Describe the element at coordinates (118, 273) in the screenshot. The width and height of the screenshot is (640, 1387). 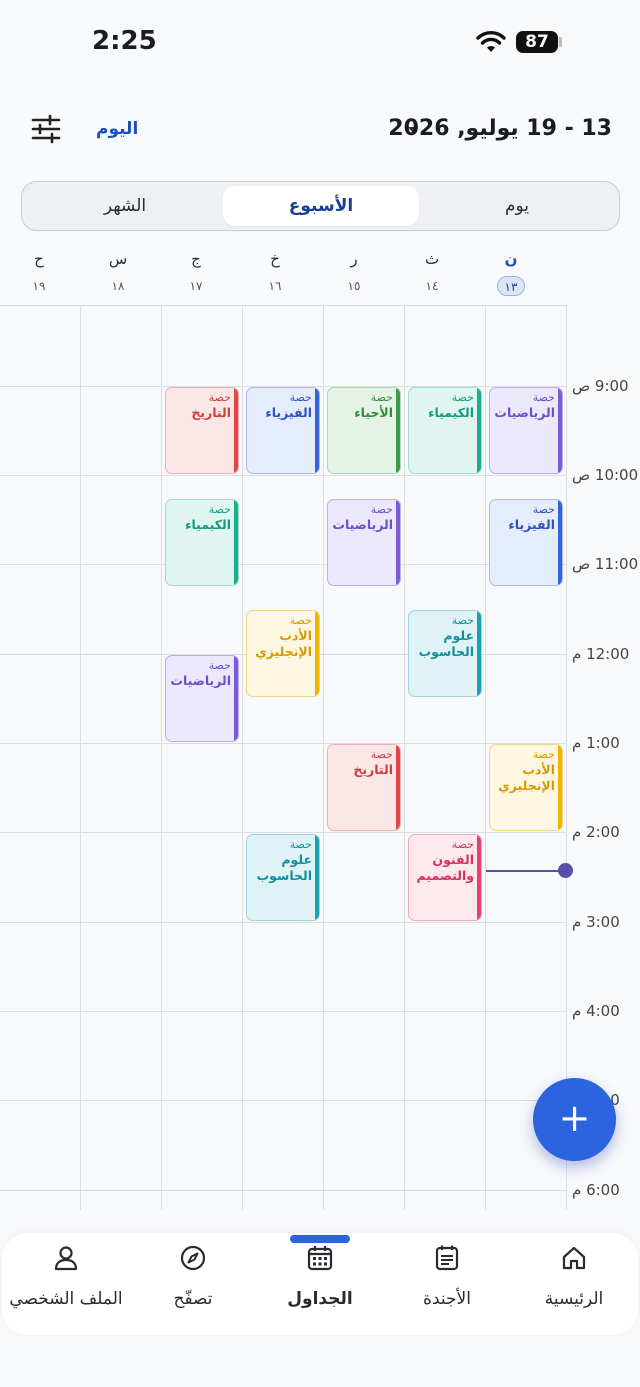
I see `day-header-sat: س ١٨` at that location.